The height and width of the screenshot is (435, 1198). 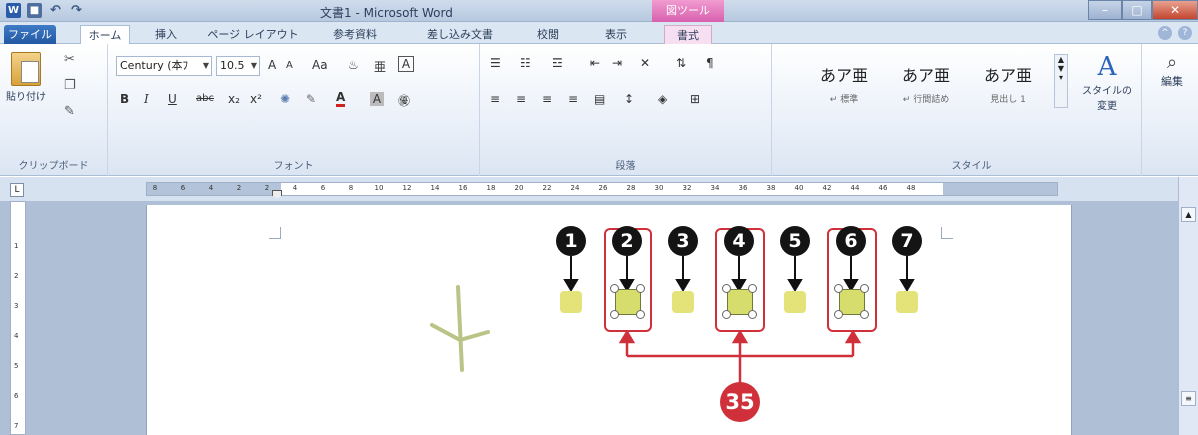 I want to click on justify-icon: ≡, so click(x=573, y=99).